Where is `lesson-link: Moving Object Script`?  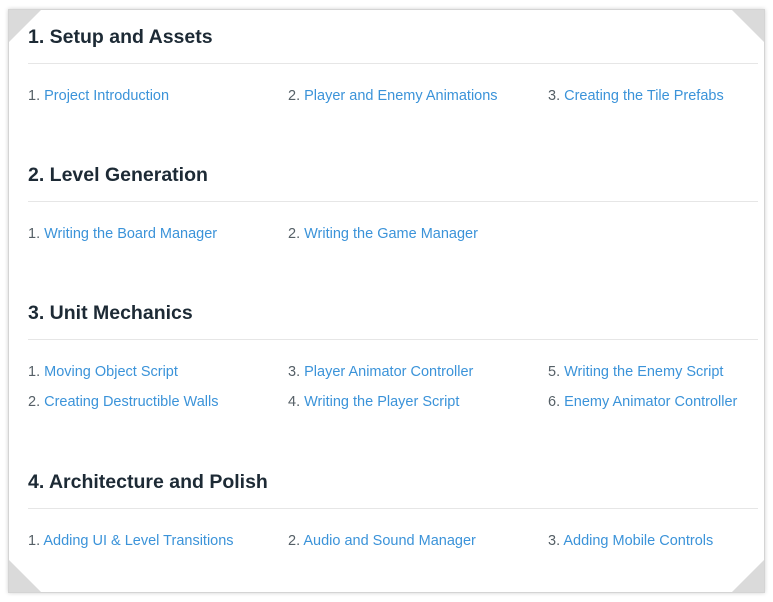
lesson-link: Moving Object Script is located at coordinates (111, 372).